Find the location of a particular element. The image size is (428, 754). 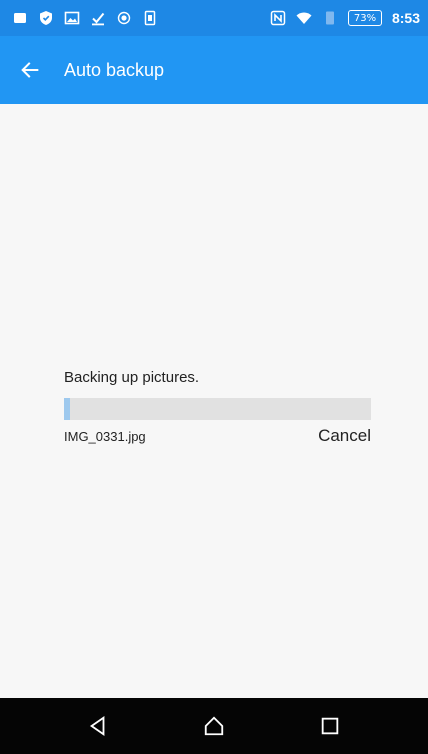

current-file-name: IMG_0331.jpg is located at coordinates (105, 436).